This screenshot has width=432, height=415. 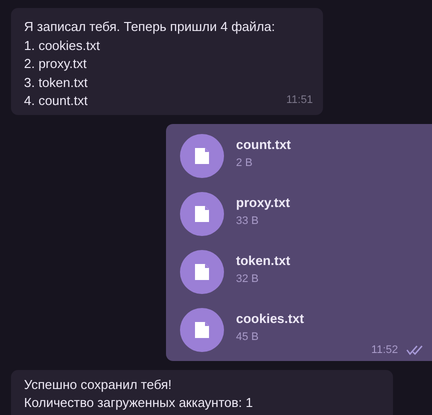 I want to click on message-text: 3. token.txt, so click(x=56, y=83).